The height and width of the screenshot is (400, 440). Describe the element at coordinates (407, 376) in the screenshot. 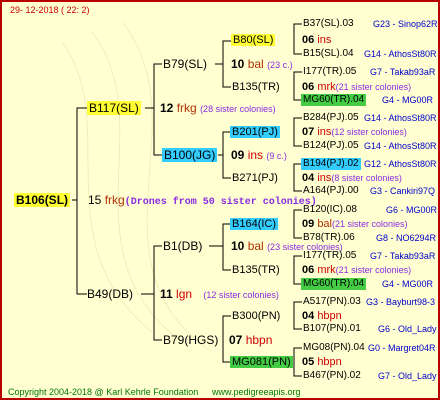

I see `gq-b467-pn-tag: G7 - Old_Lady` at that location.